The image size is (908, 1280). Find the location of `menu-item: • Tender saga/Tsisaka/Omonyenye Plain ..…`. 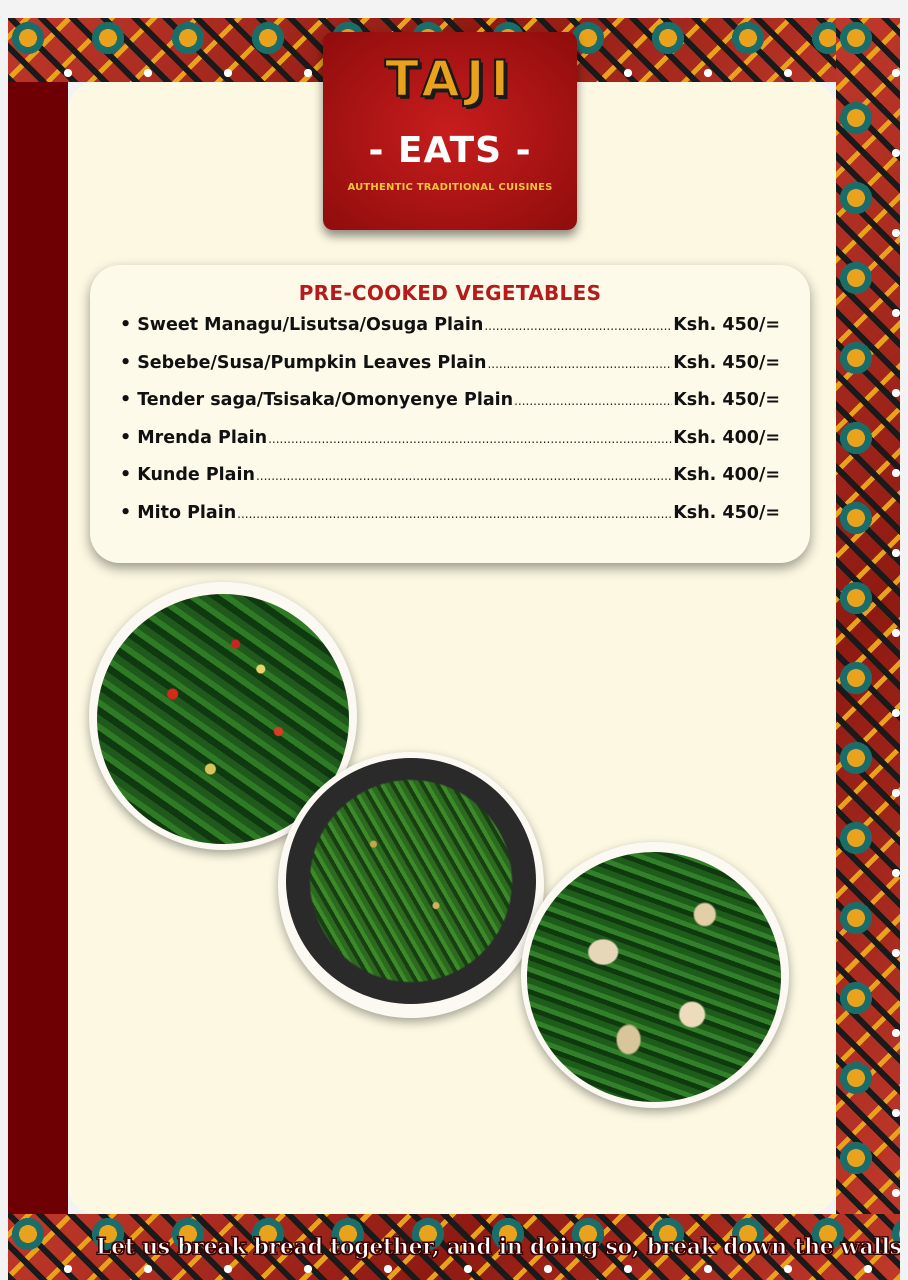

menu-item: • Tender saga/Tsisaka/Omonyenye Plain ..… is located at coordinates (450, 409).